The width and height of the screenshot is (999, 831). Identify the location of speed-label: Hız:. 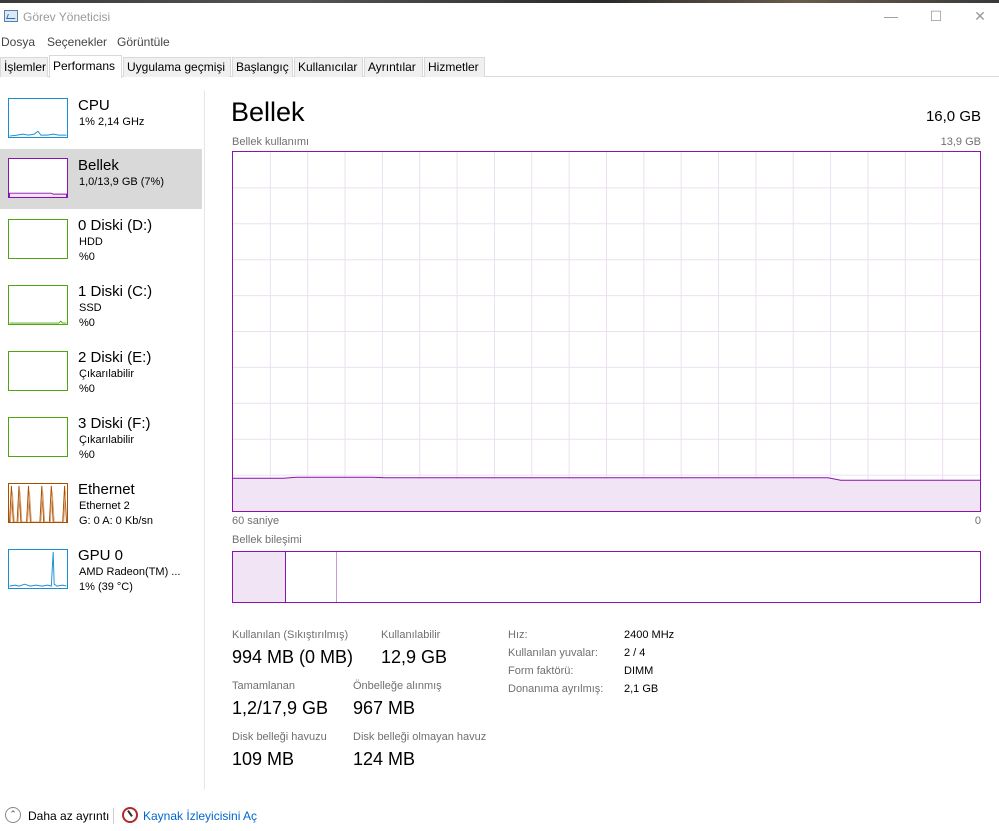
(518, 635).